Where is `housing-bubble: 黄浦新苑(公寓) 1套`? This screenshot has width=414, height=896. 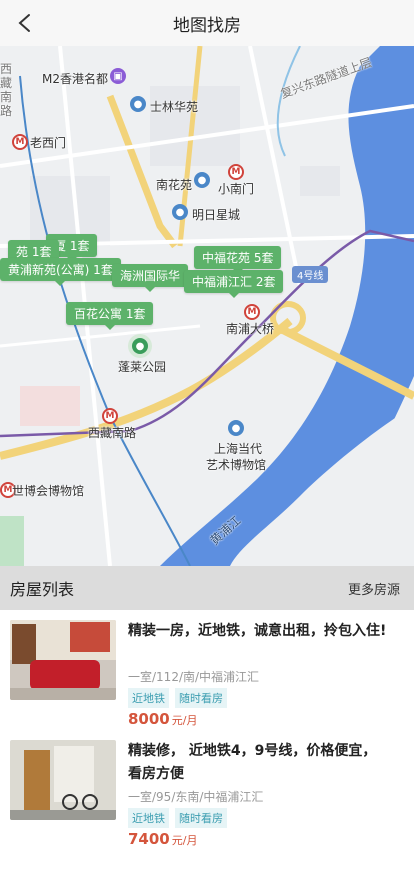
housing-bubble: 黄浦新苑(公寓) 1套 is located at coordinates (60, 272).